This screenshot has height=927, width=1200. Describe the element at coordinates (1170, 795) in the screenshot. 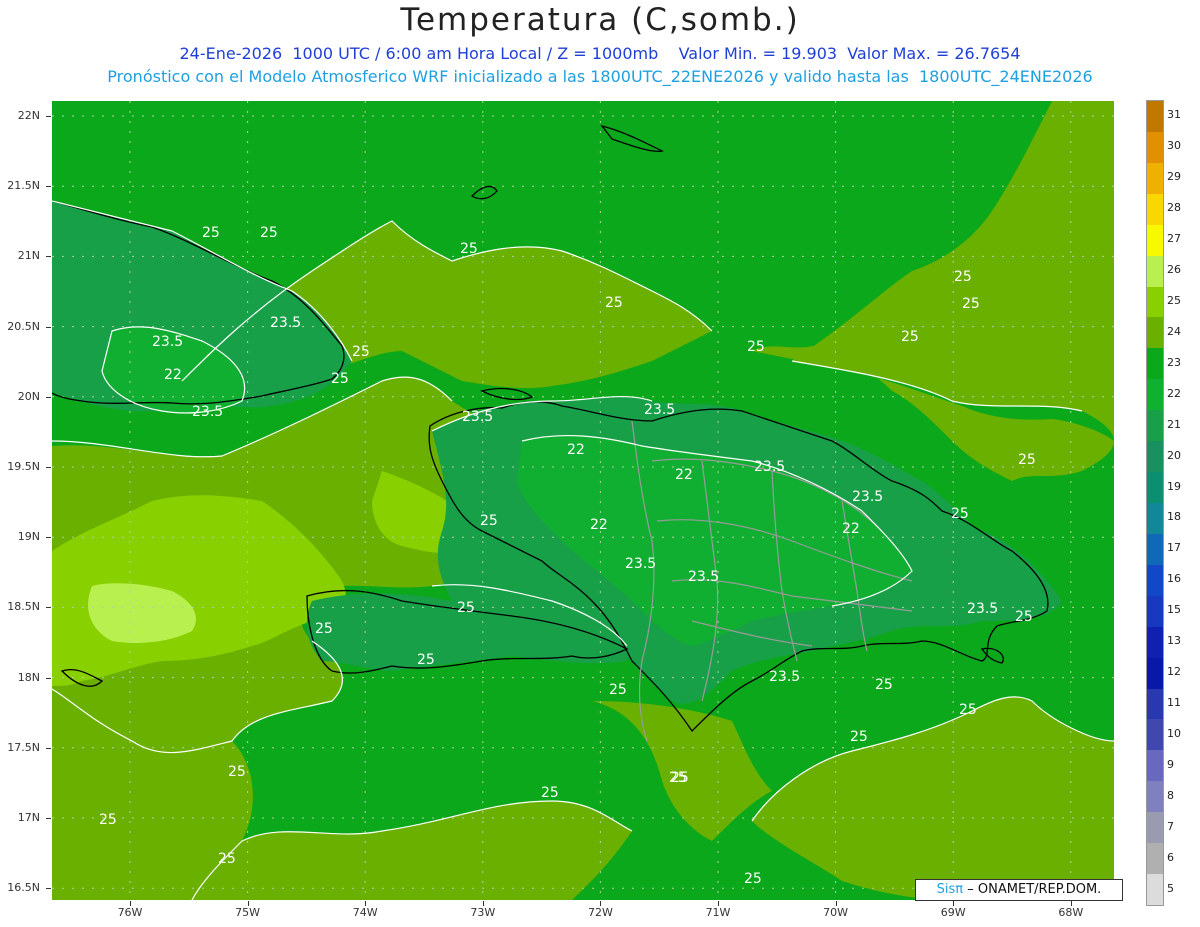

I see `color-scale-label: 8` at that location.